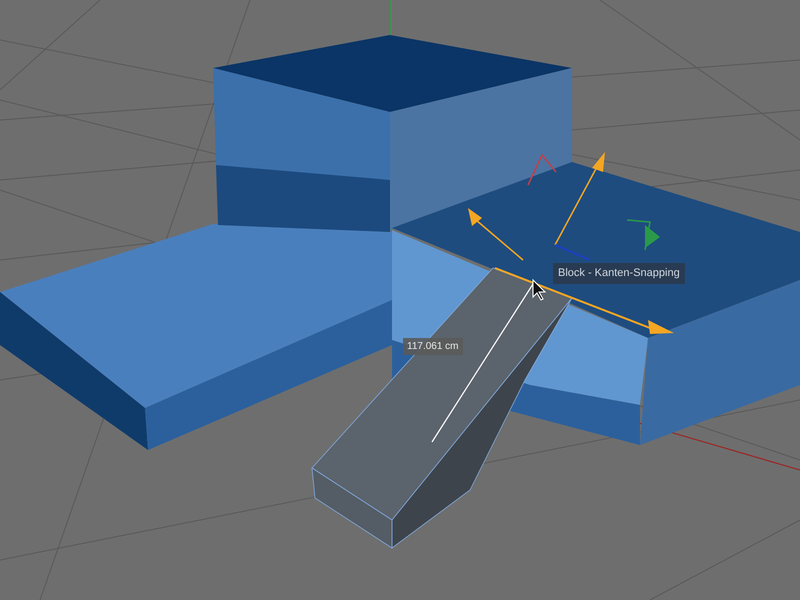 The height and width of the screenshot is (600, 800). What do you see at coordinates (433, 346) in the screenshot?
I see `distance-label: 117.061 cm` at bounding box center [433, 346].